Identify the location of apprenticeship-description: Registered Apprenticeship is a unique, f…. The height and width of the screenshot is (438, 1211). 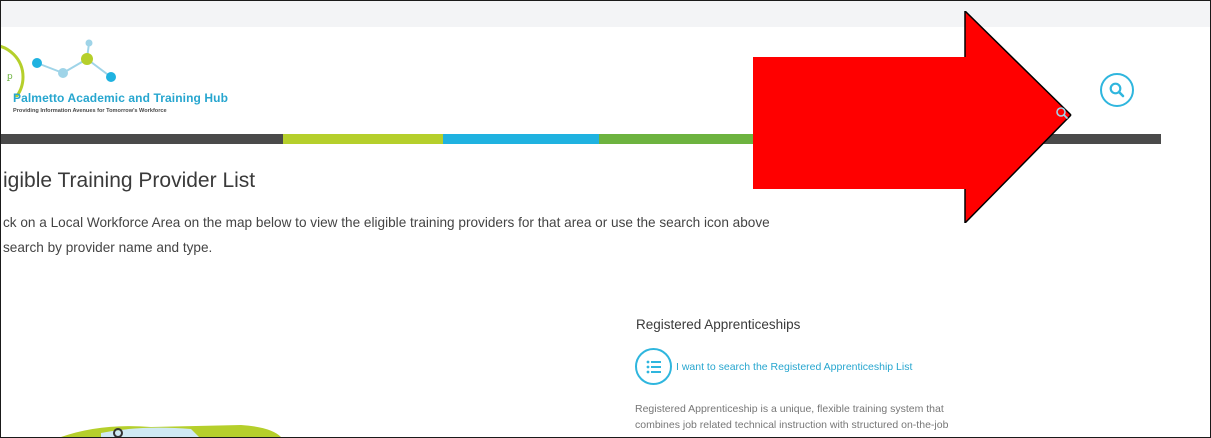
(870, 417).